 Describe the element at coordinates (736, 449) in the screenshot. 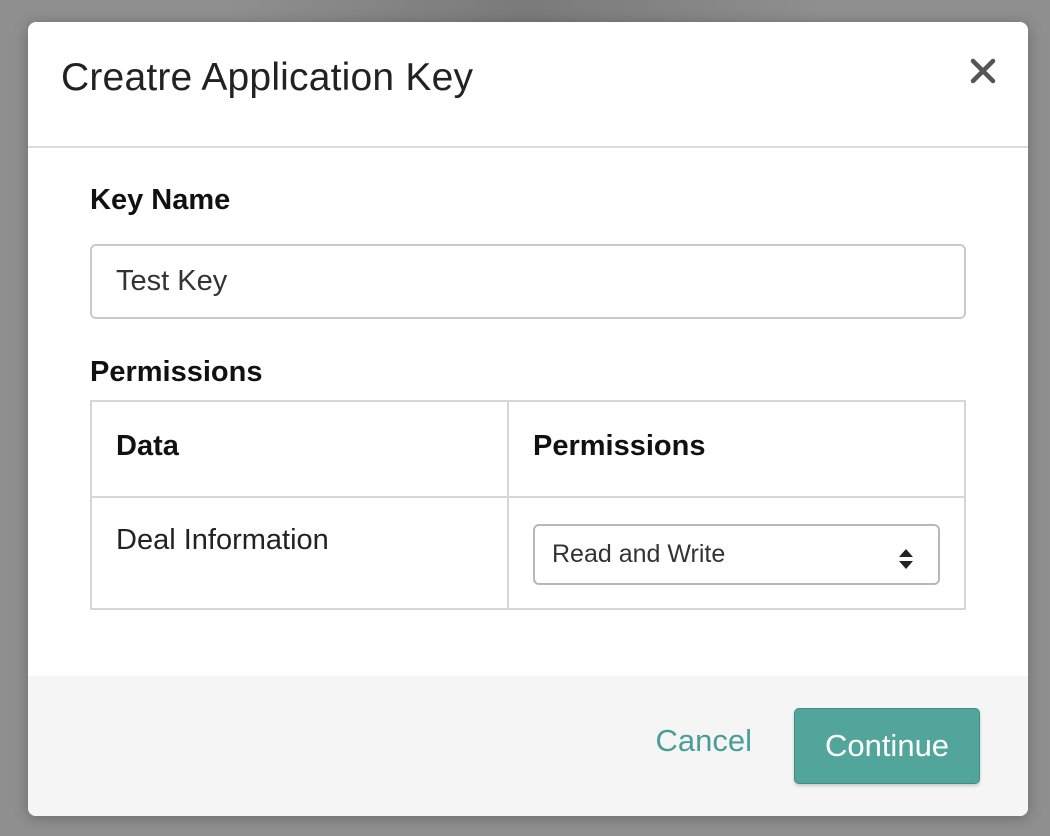

I see `column-header-permissions: Permissions` at that location.